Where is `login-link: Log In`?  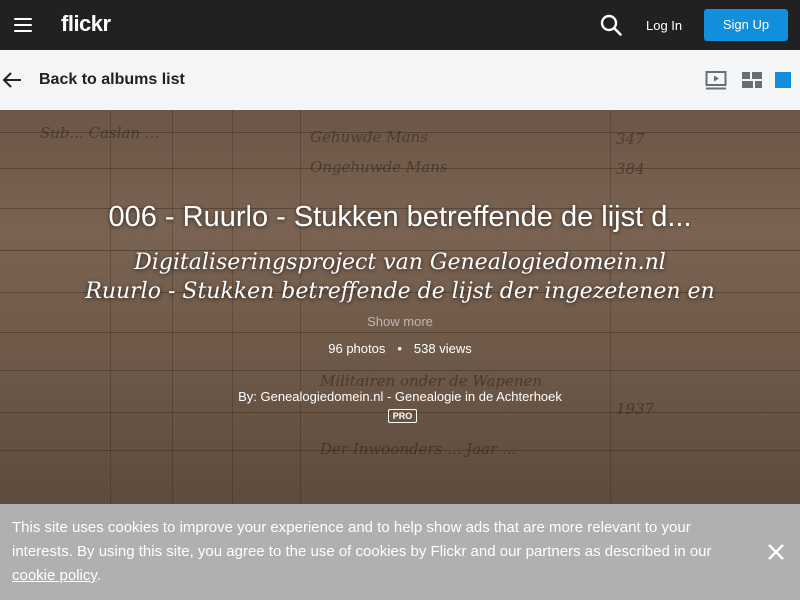 login-link: Log In is located at coordinates (664, 25).